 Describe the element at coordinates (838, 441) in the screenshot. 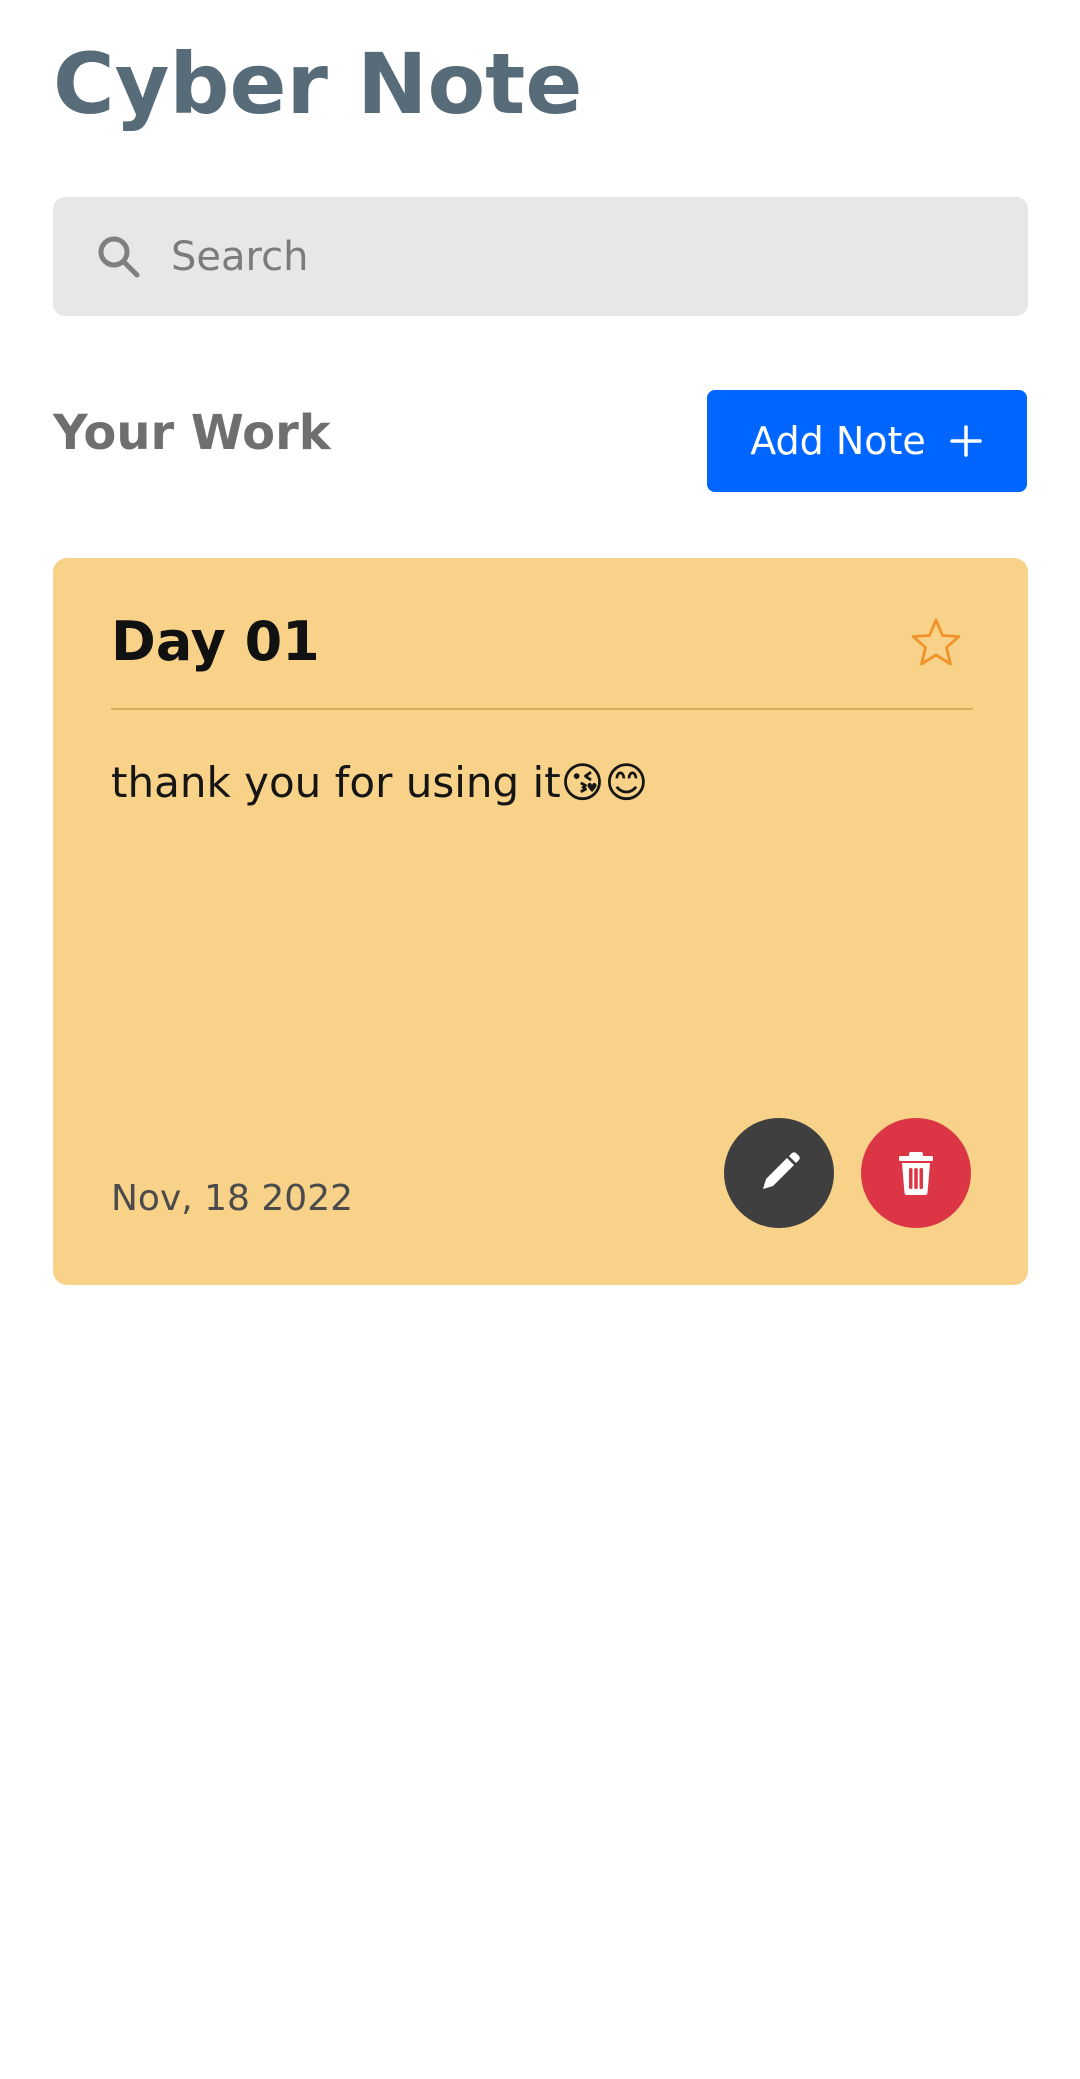

I see `add-note-label: Add Note` at that location.